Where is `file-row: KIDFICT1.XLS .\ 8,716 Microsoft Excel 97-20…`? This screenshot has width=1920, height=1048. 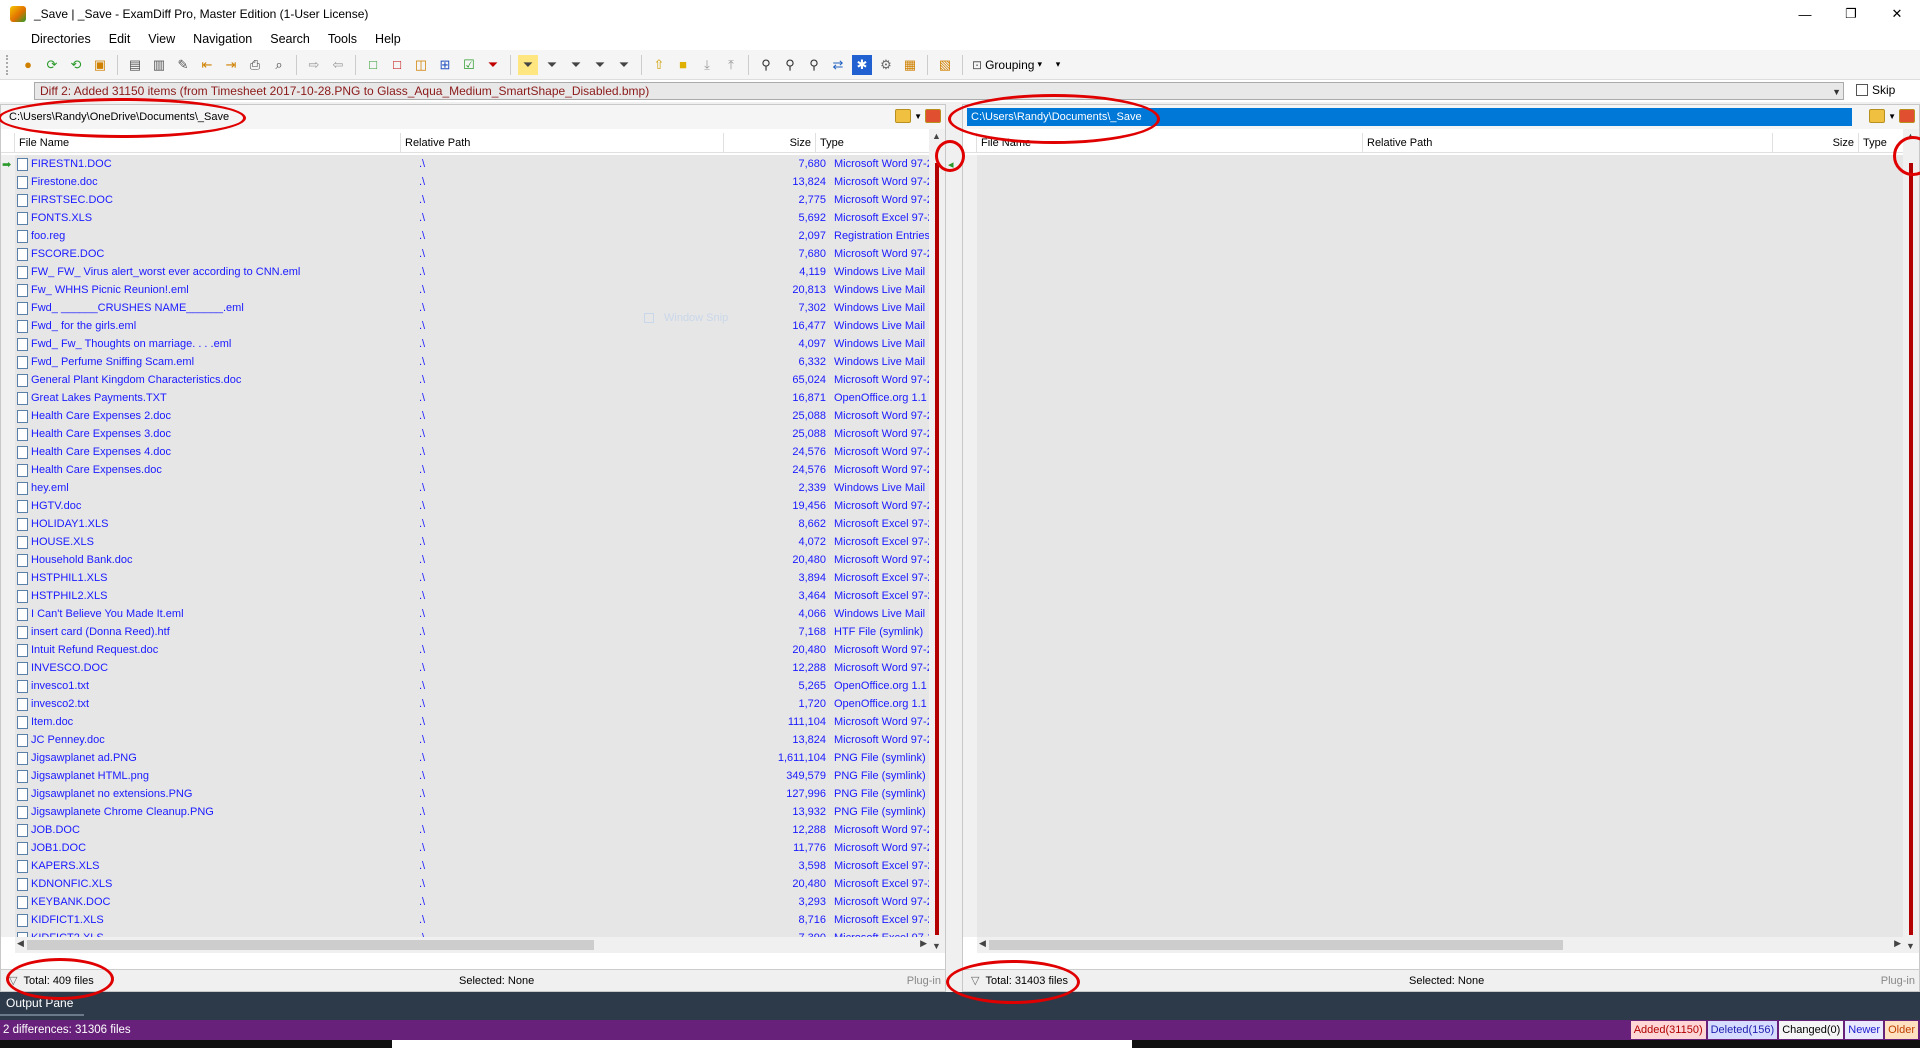
file-row: KIDFICT1.XLS .\ 8,716 Microsoft Excel 97-20… is located at coordinates (480, 920).